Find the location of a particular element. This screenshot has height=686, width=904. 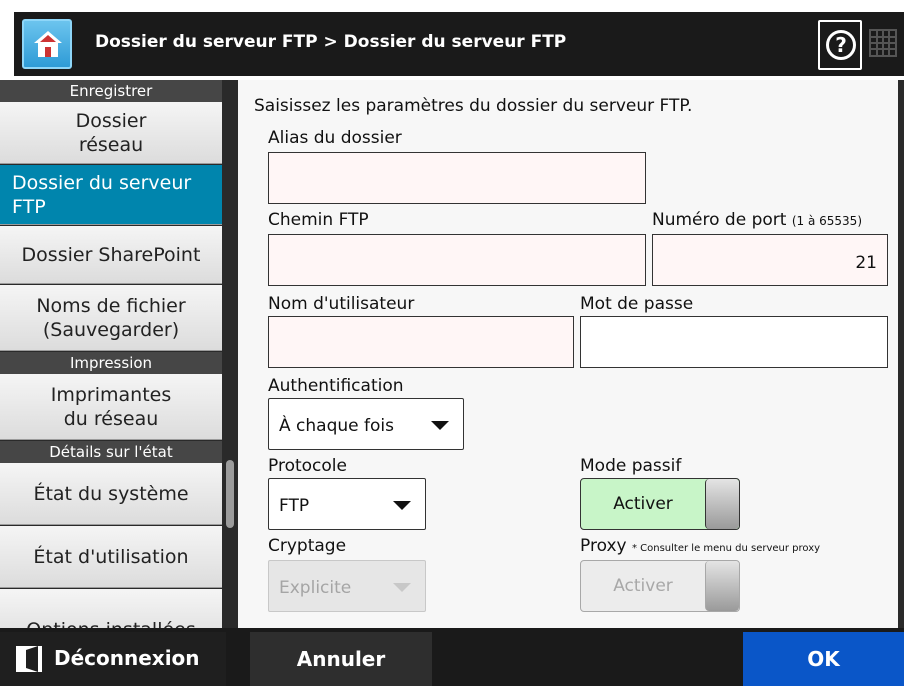

port-label: Numéro de port (1 à 65535) is located at coordinates (757, 220).